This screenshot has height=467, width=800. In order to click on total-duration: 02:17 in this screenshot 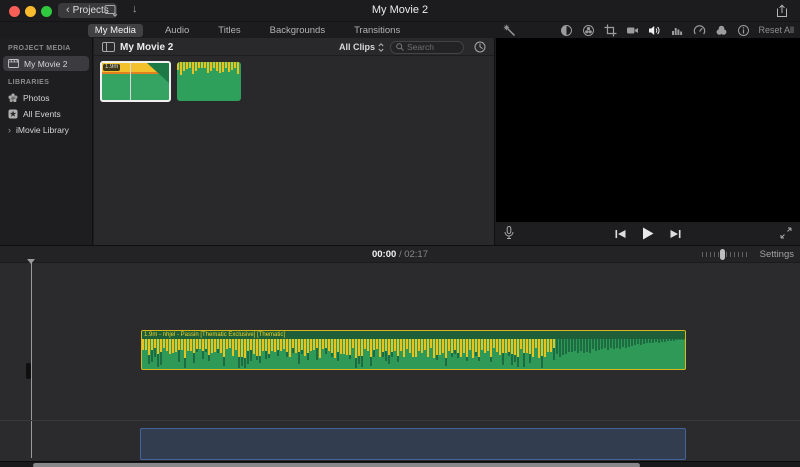, I will do `click(416, 254)`.